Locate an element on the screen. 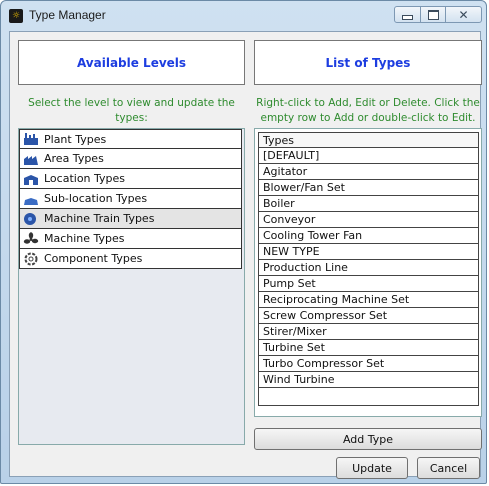 This screenshot has height=486, width=489. level-item: Sub-location Types is located at coordinates (130, 199).